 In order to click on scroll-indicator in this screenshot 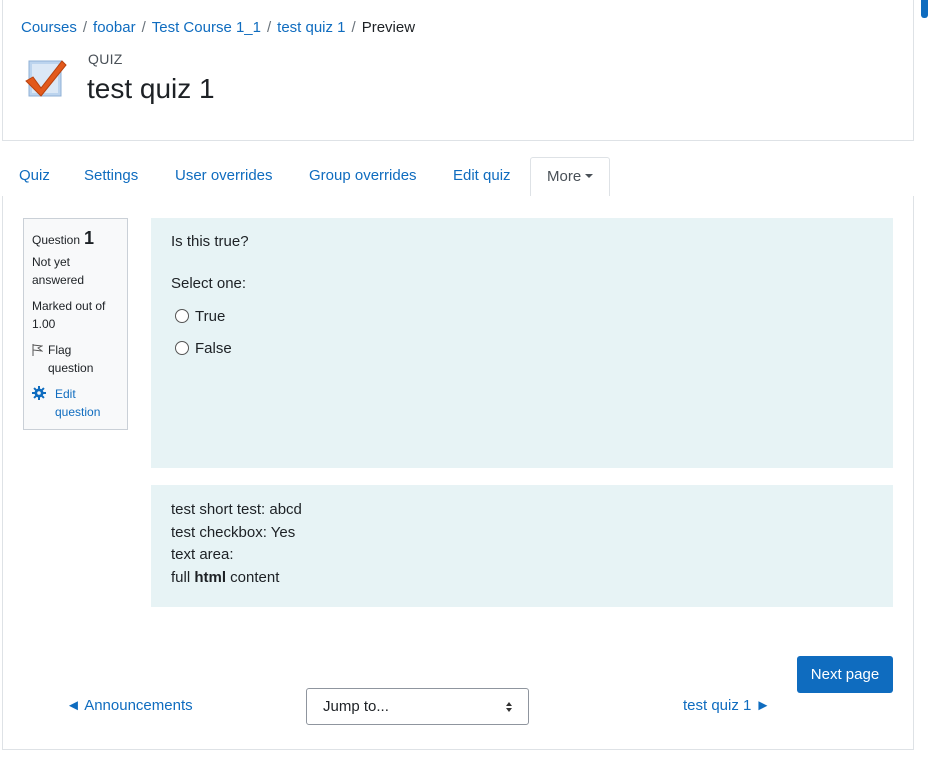, I will do `click(924, 9)`.